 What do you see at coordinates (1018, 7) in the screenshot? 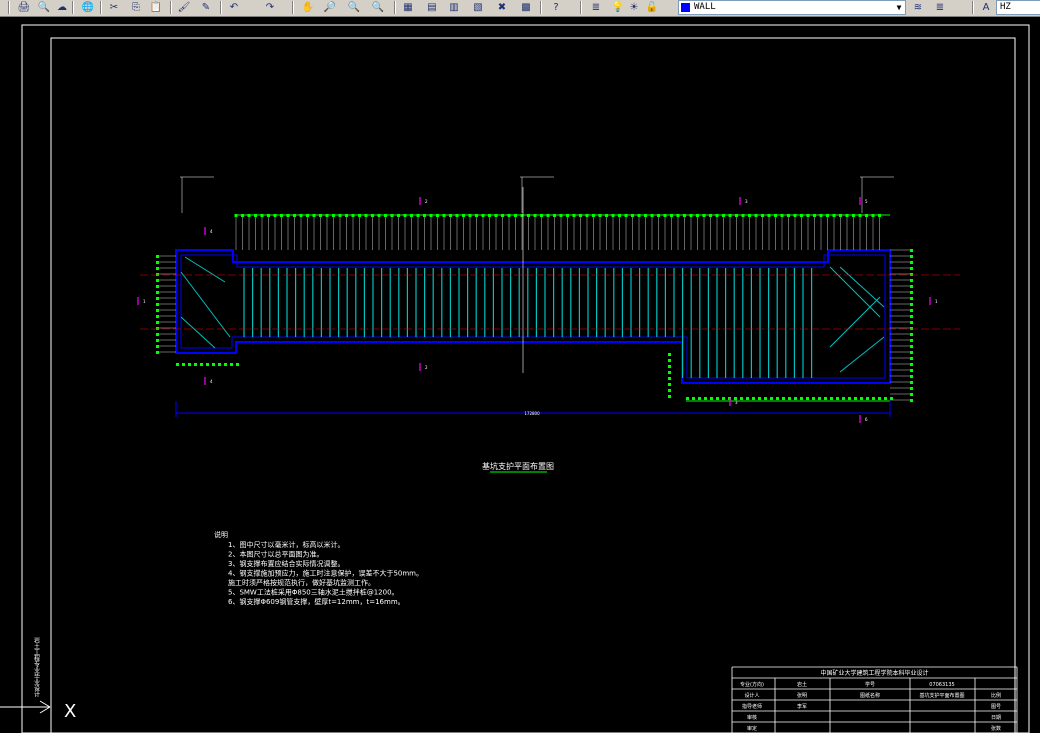
I see `text-style-dropdown: HZ` at bounding box center [1018, 7].